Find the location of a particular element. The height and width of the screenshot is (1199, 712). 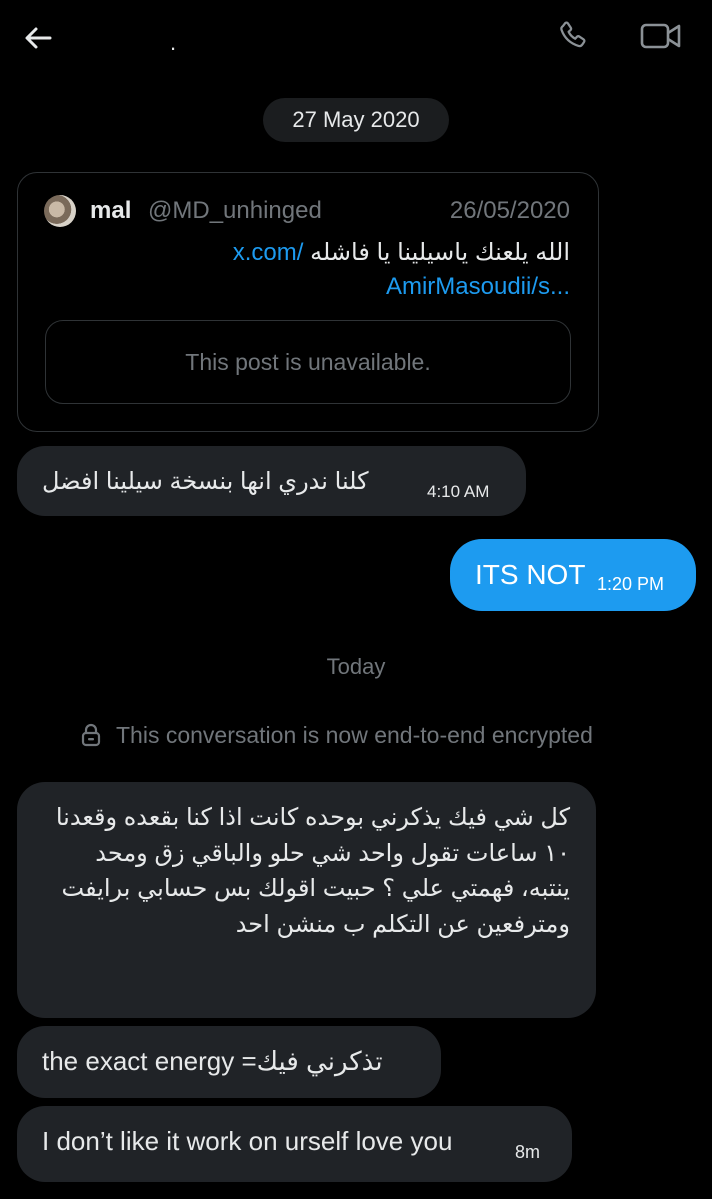

message-timestamp: 8m is located at coordinates (528, 1152).